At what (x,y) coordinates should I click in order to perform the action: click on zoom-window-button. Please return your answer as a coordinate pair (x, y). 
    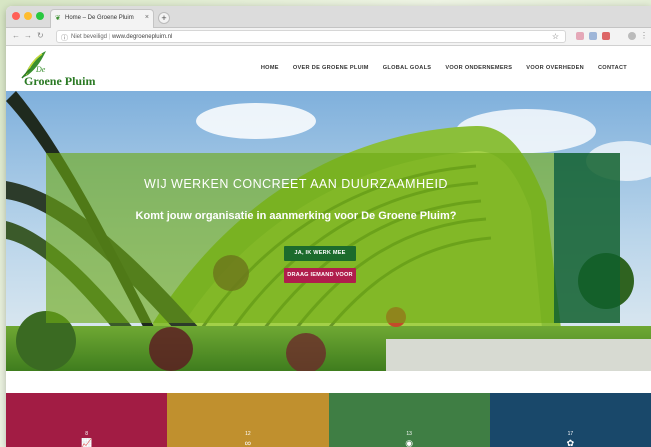
    Looking at the image, I should click on (40, 16).